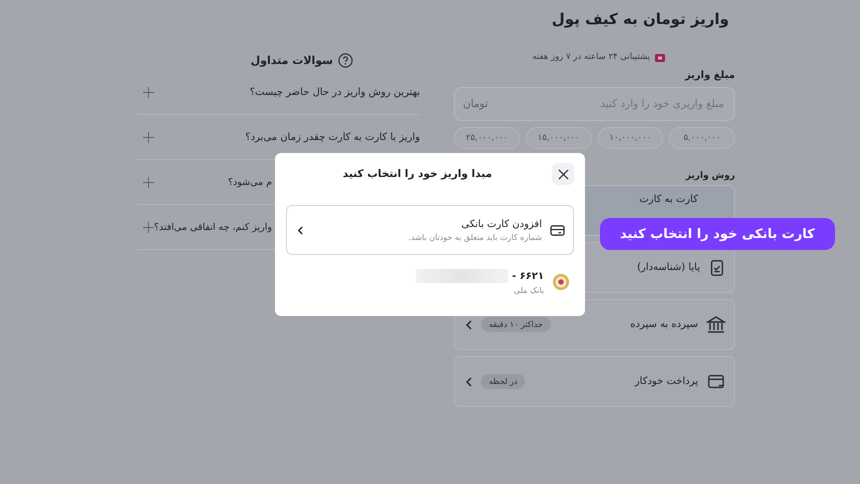  Describe the element at coordinates (475, 104) in the screenshot. I see `currency-unit: تومان` at that location.